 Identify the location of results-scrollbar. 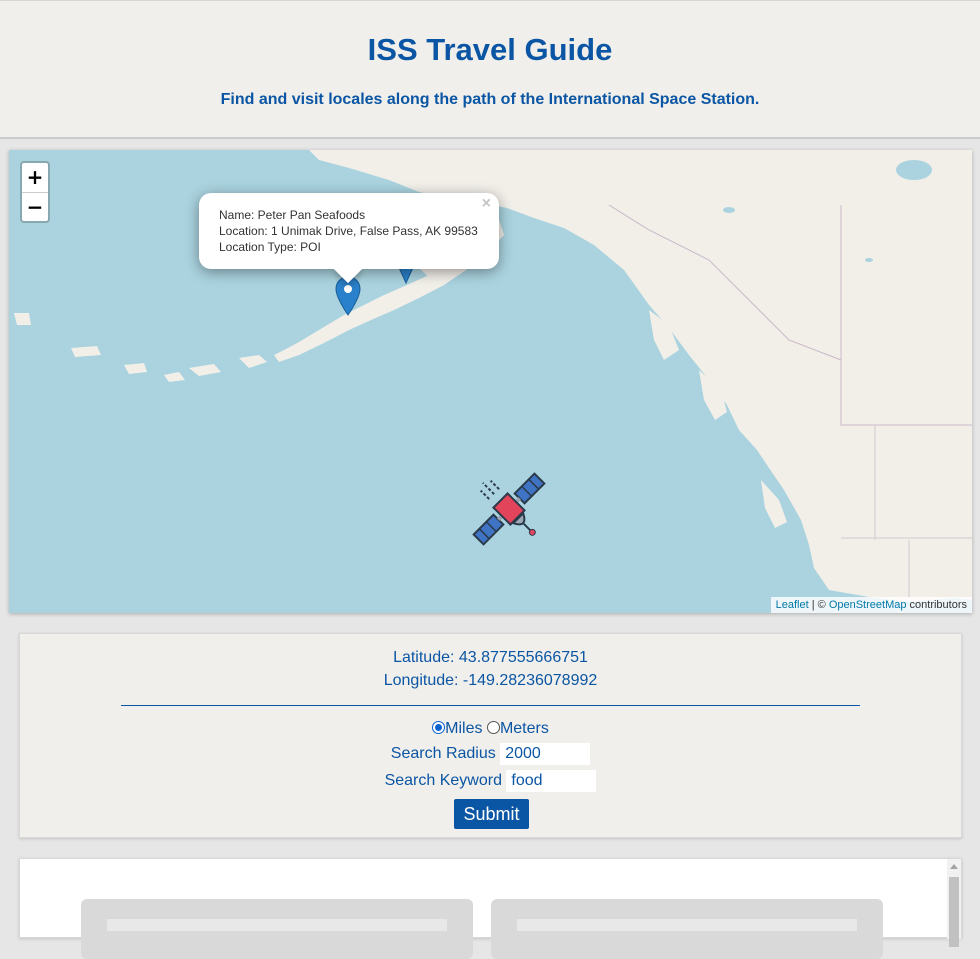
(954, 903).